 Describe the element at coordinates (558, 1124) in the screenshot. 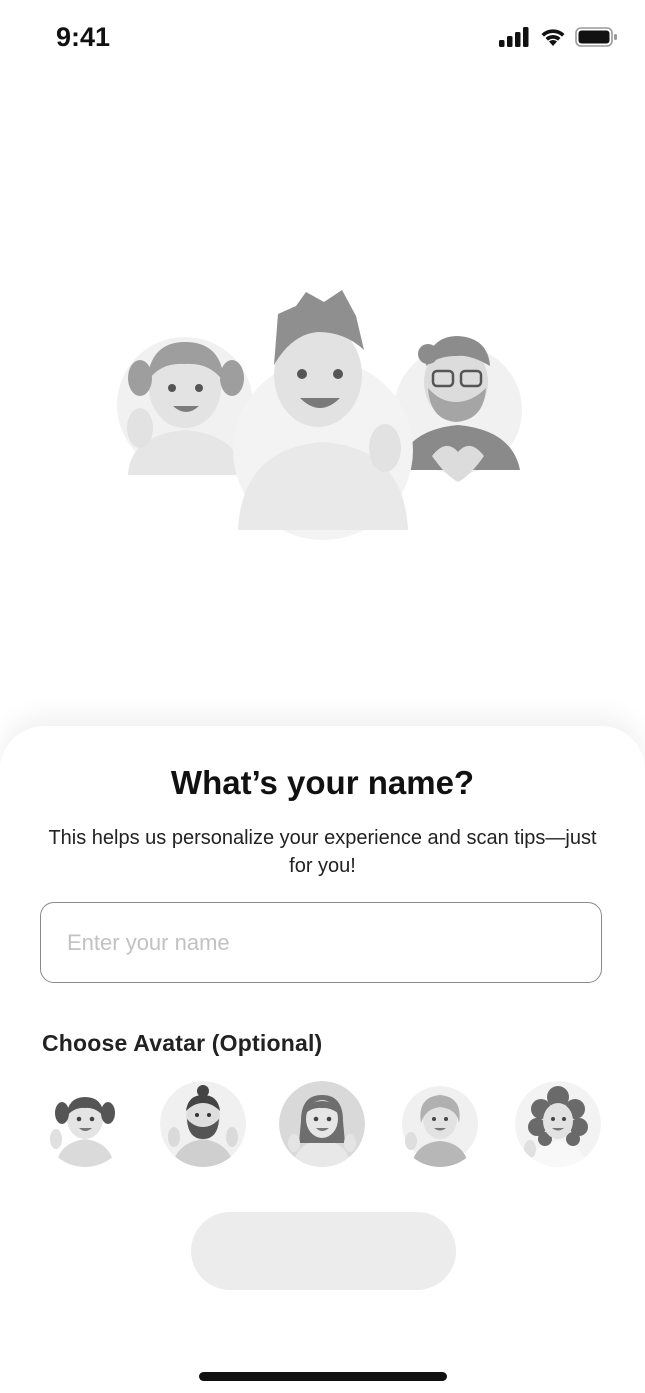

I see `avatar-option-woman-curly-hair` at that location.